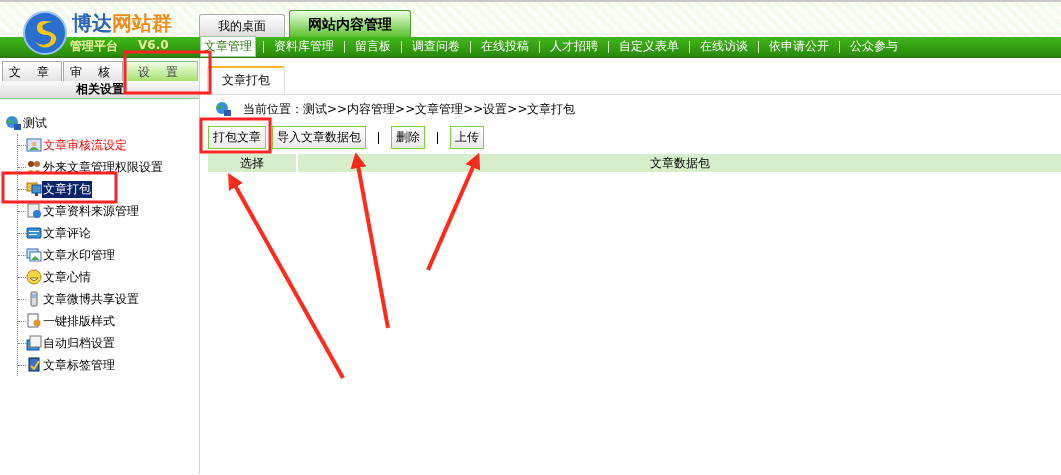 This screenshot has width=1061, height=475. I want to click on top-tab: 我的桌面, so click(242, 25).